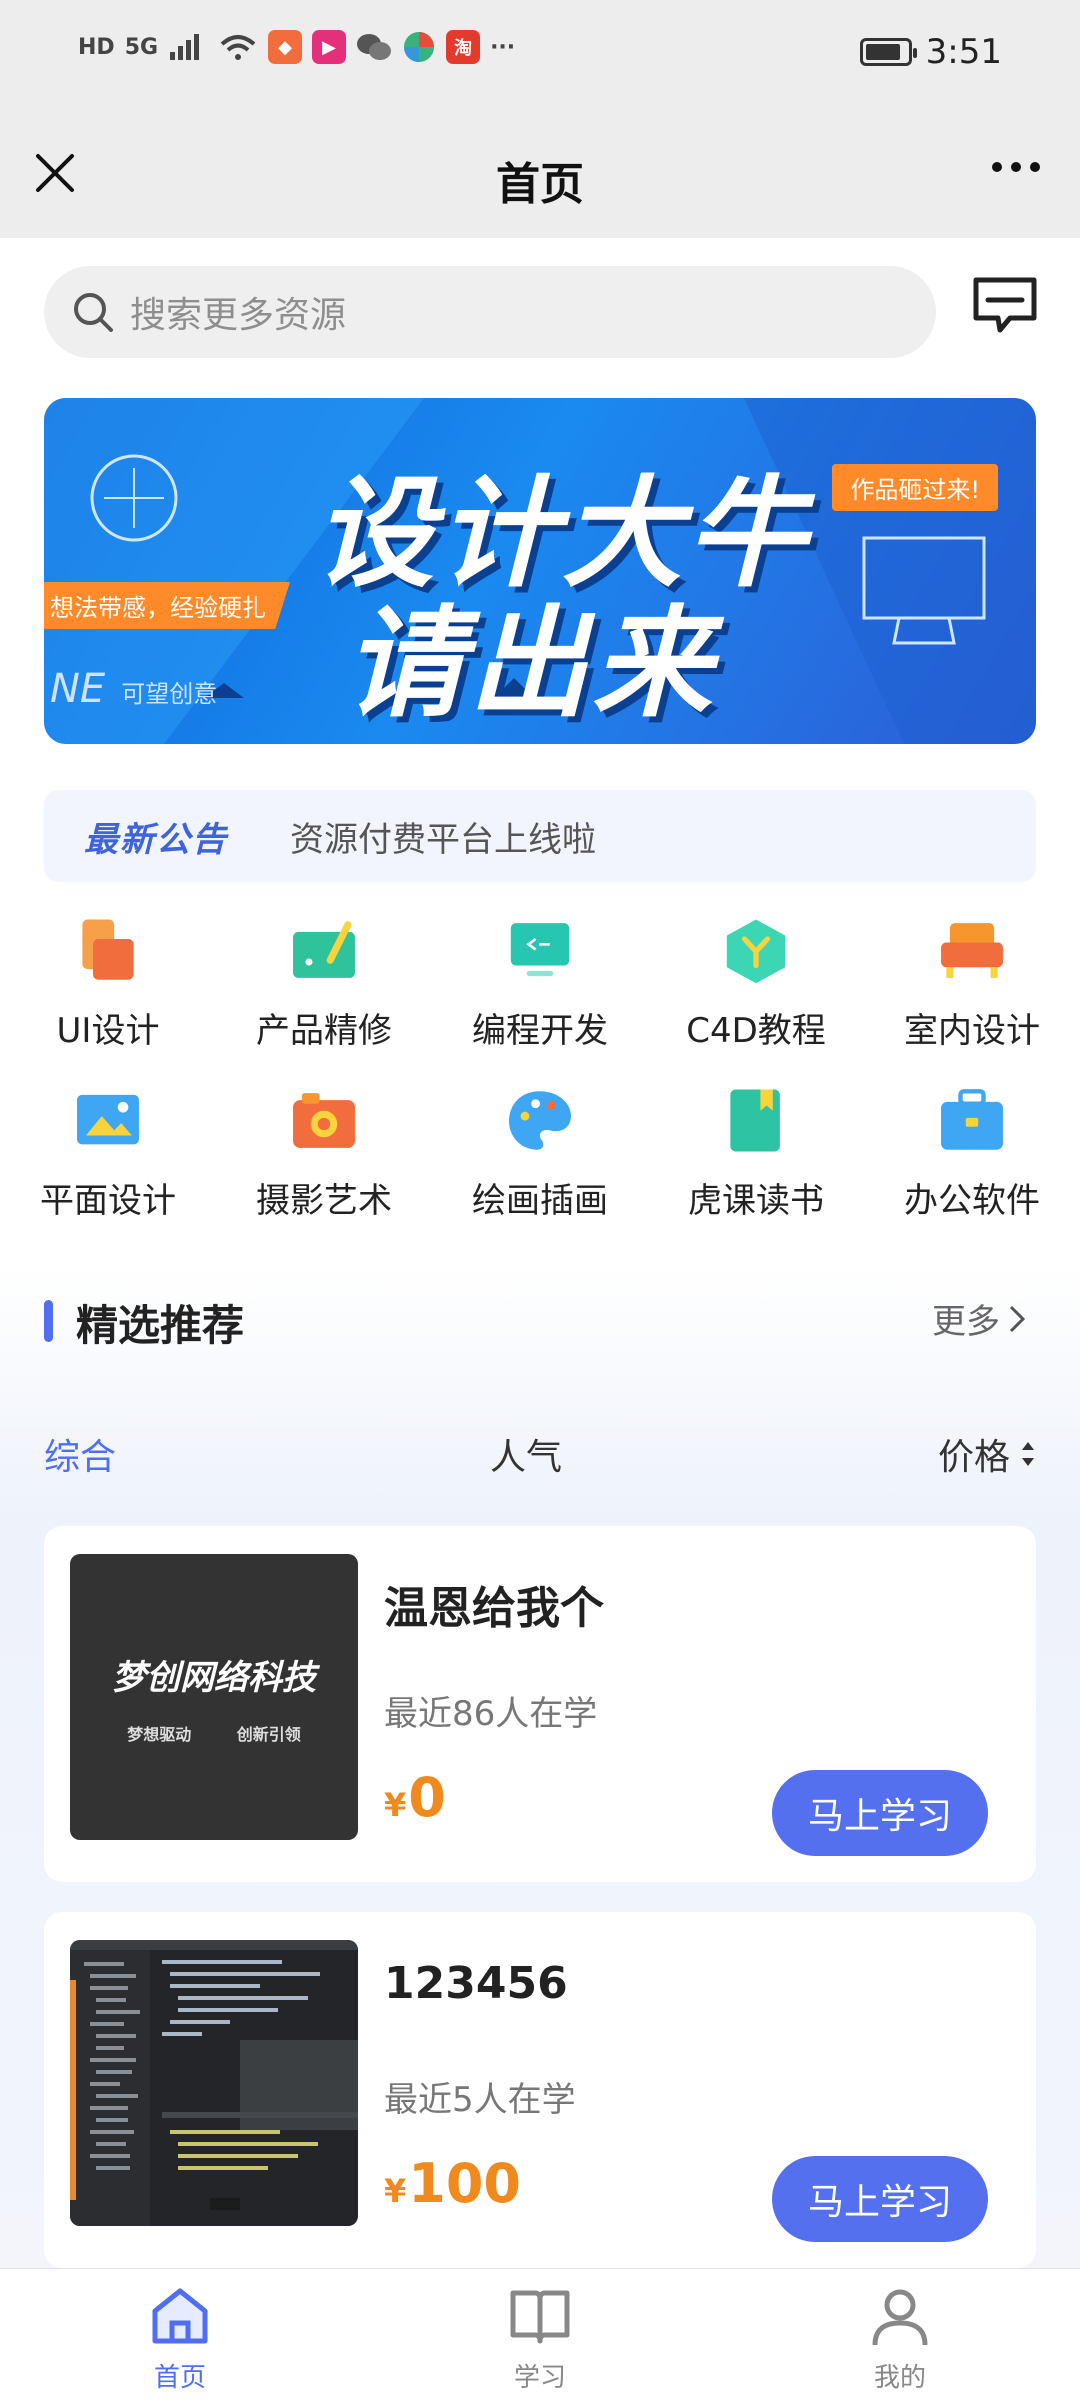 The height and width of the screenshot is (2400, 1080). I want to click on course-title: 温恩给我个, so click(494, 1608).